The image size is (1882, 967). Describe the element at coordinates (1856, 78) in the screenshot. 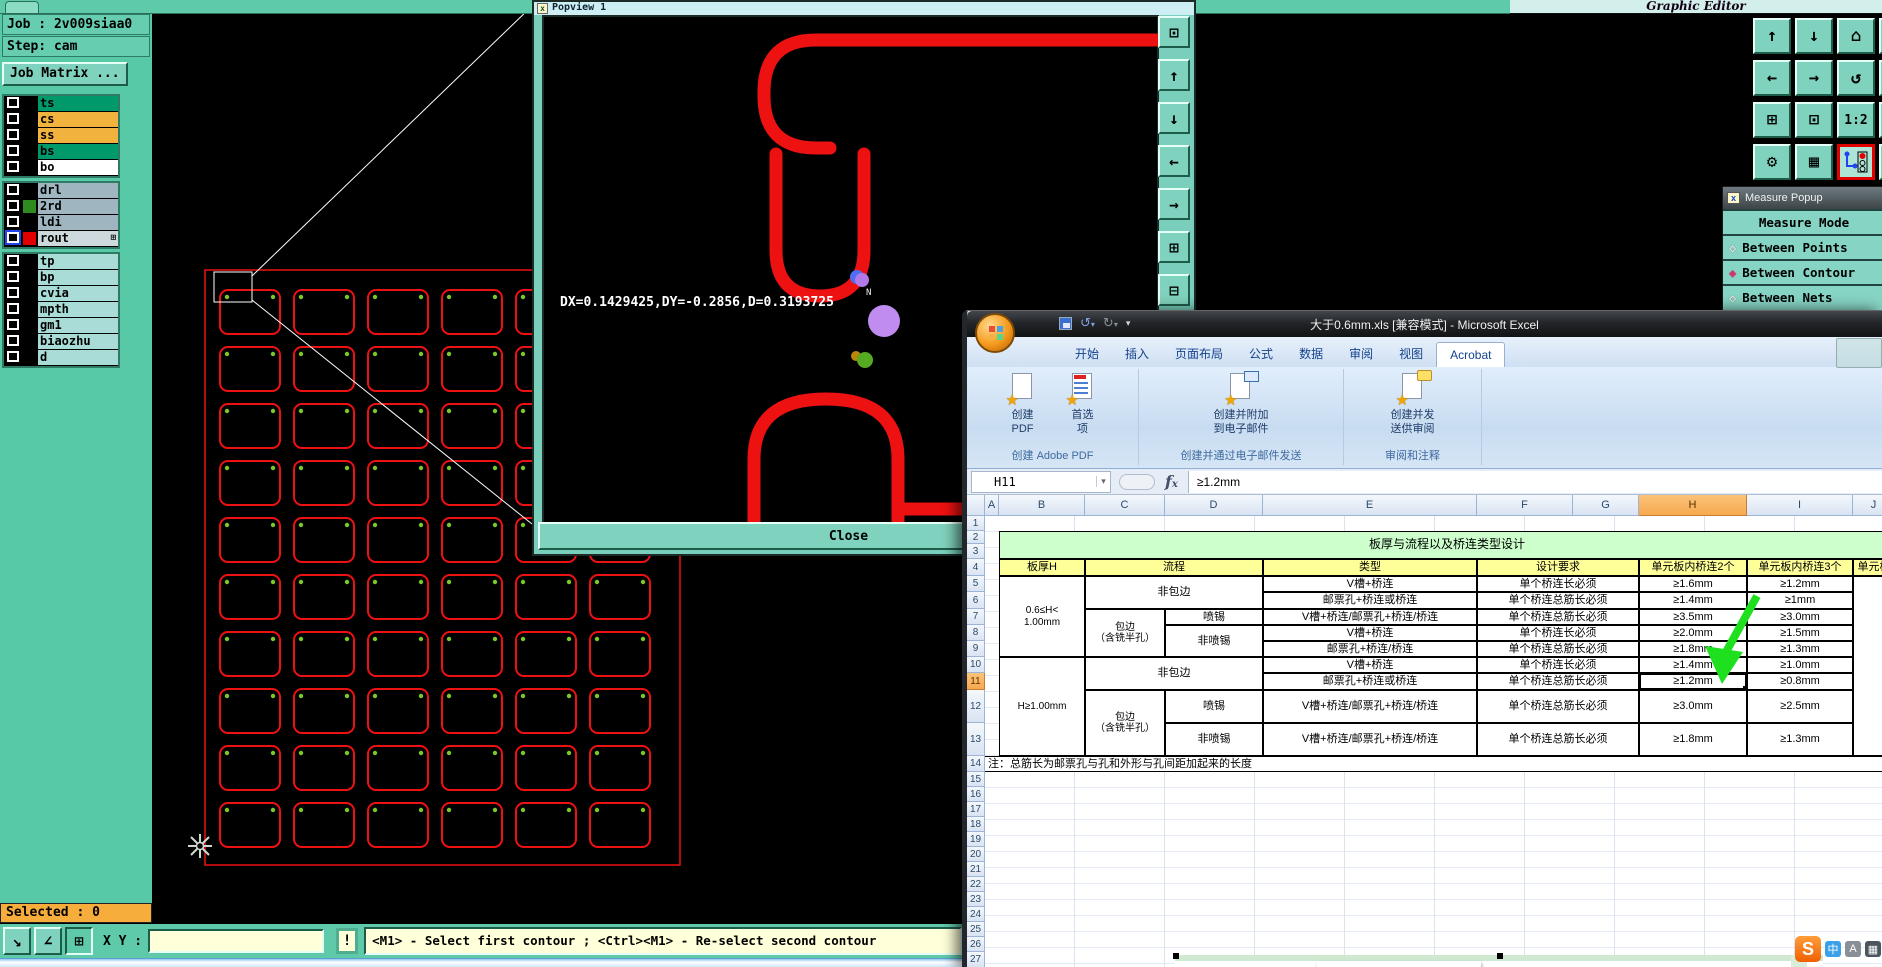

I see `undo-view-button: ↺` at that location.